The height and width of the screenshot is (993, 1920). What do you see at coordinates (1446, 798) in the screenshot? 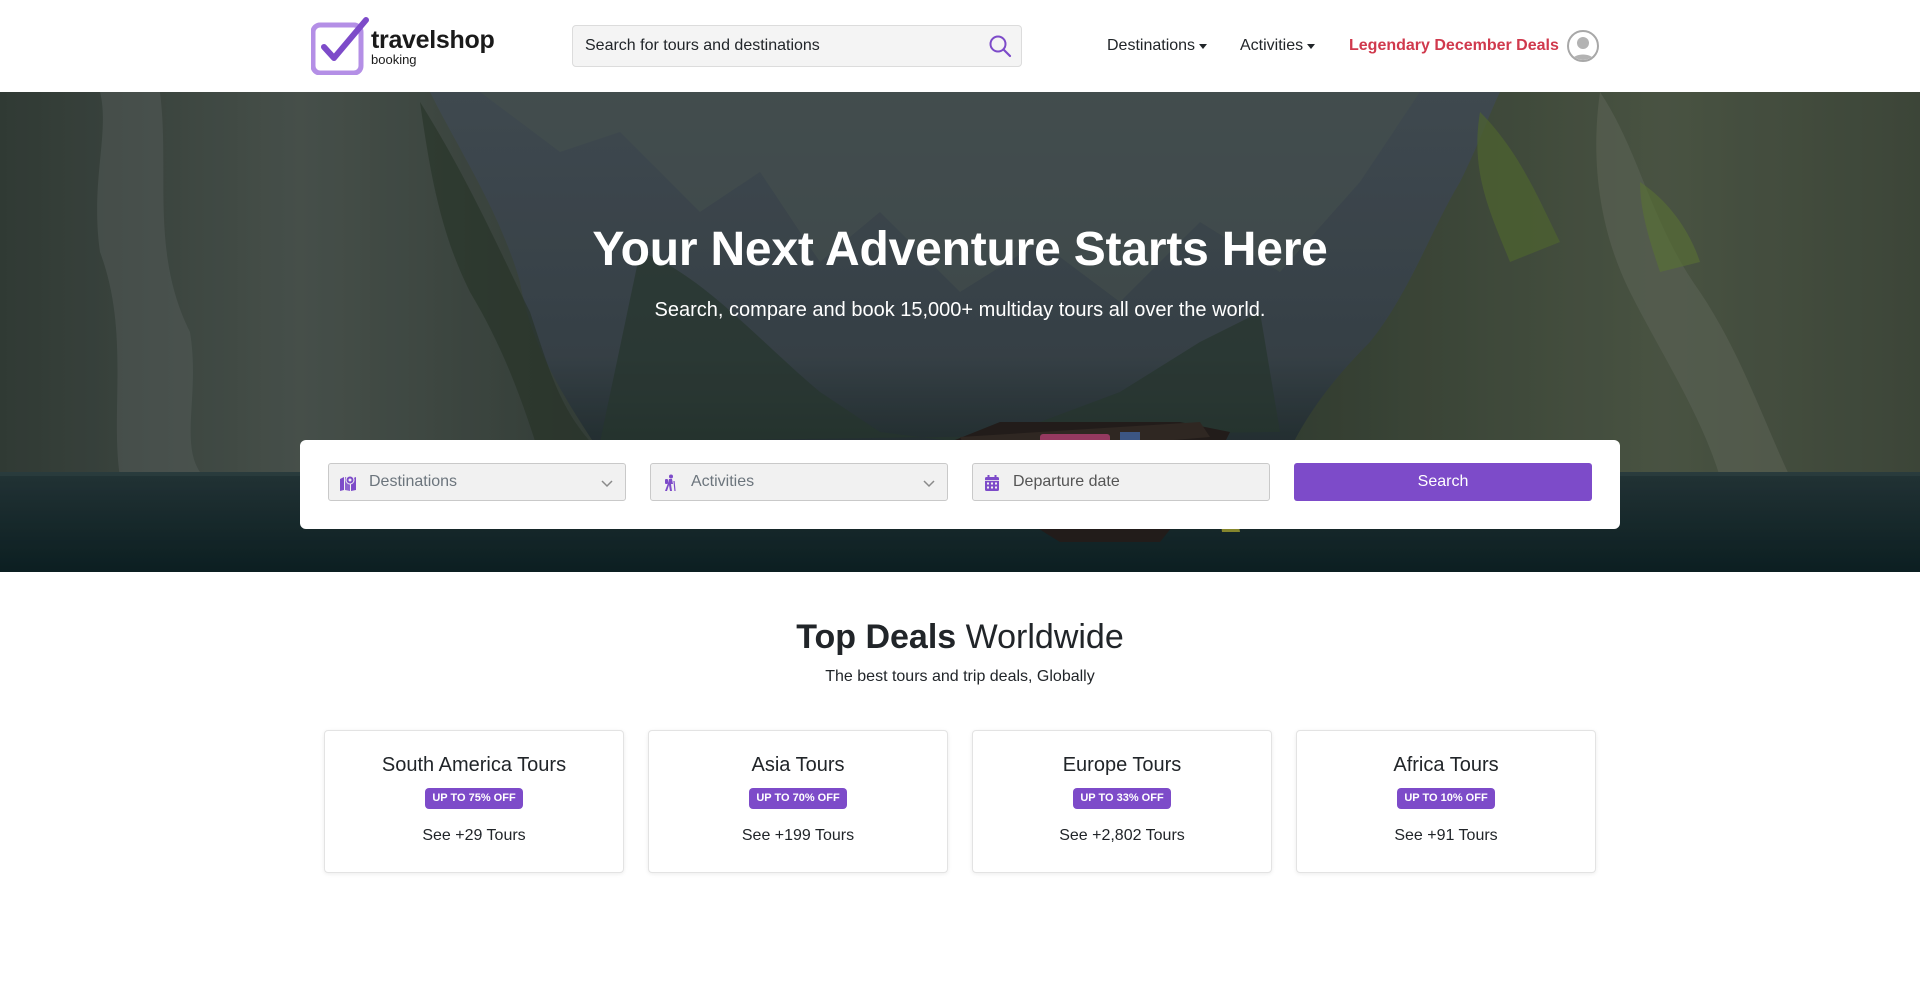
I see `discount-badge: UP TO 10% OFF` at bounding box center [1446, 798].